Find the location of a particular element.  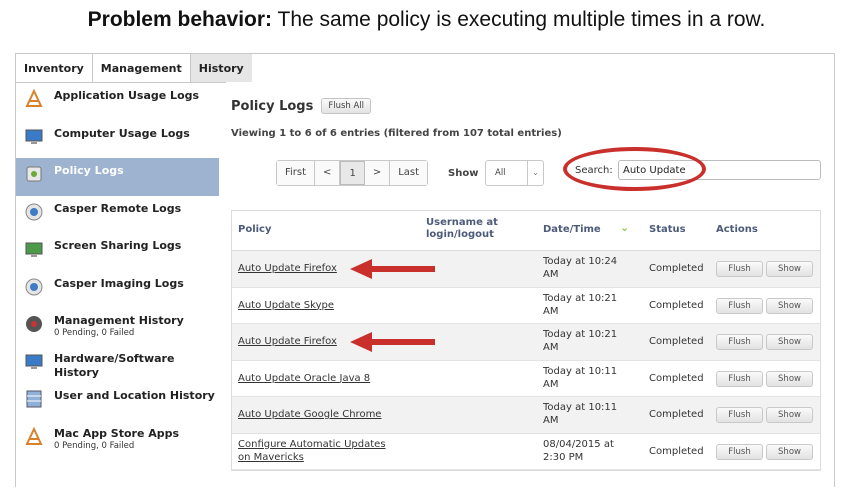

sidebar-item-casper-remote-logs: Casper Remote Logs is located at coordinates (117, 215).